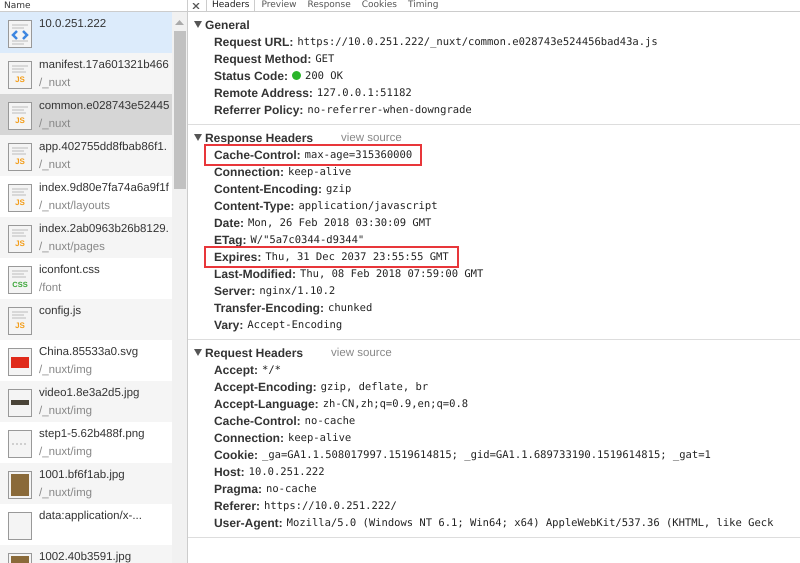 The width and height of the screenshot is (800, 563). I want to click on flag-image-icon, so click(20, 362).